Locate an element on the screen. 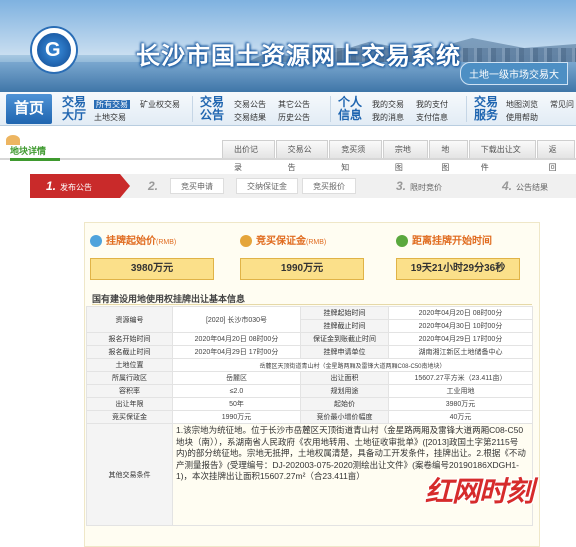  deposit-title: 竞买保证金 is located at coordinates (281, 241).